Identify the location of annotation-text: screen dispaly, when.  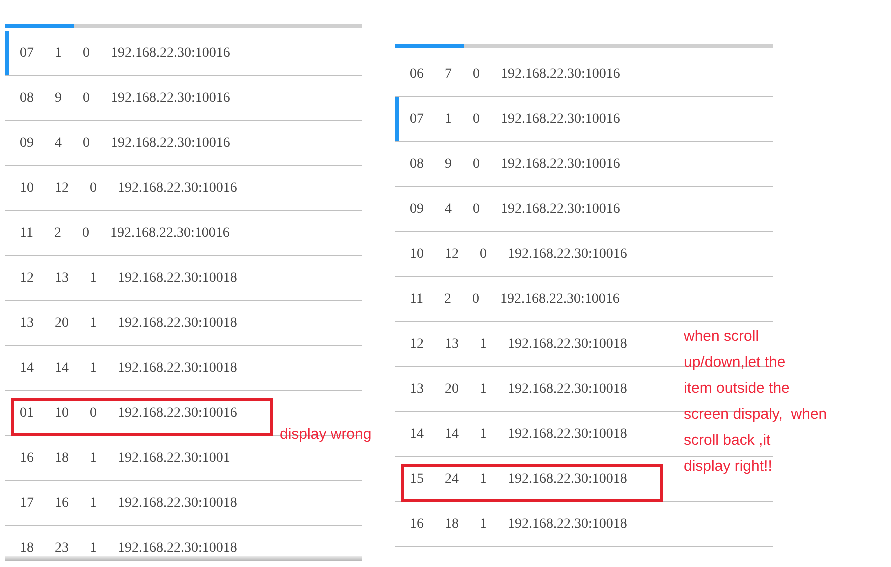
(756, 415).